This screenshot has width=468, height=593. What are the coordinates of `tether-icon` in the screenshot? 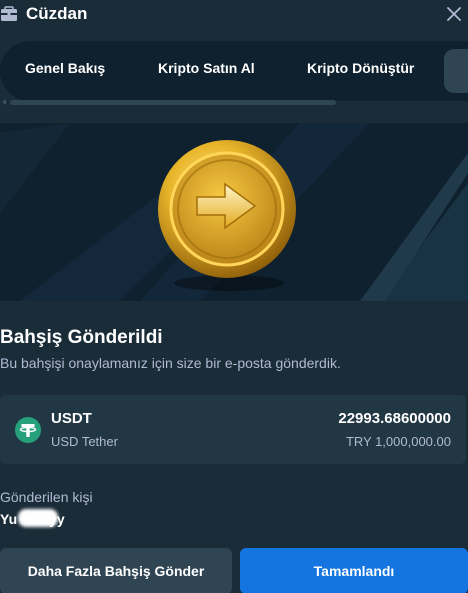 It's located at (28, 430).